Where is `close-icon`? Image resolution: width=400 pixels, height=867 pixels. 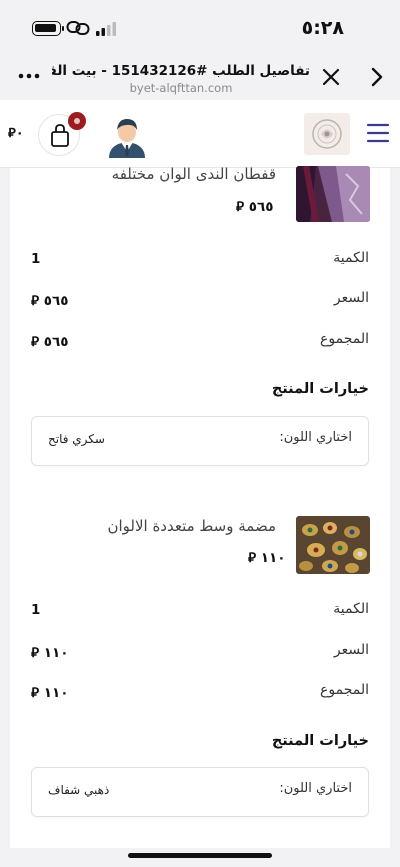 close-icon is located at coordinates (331, 77).